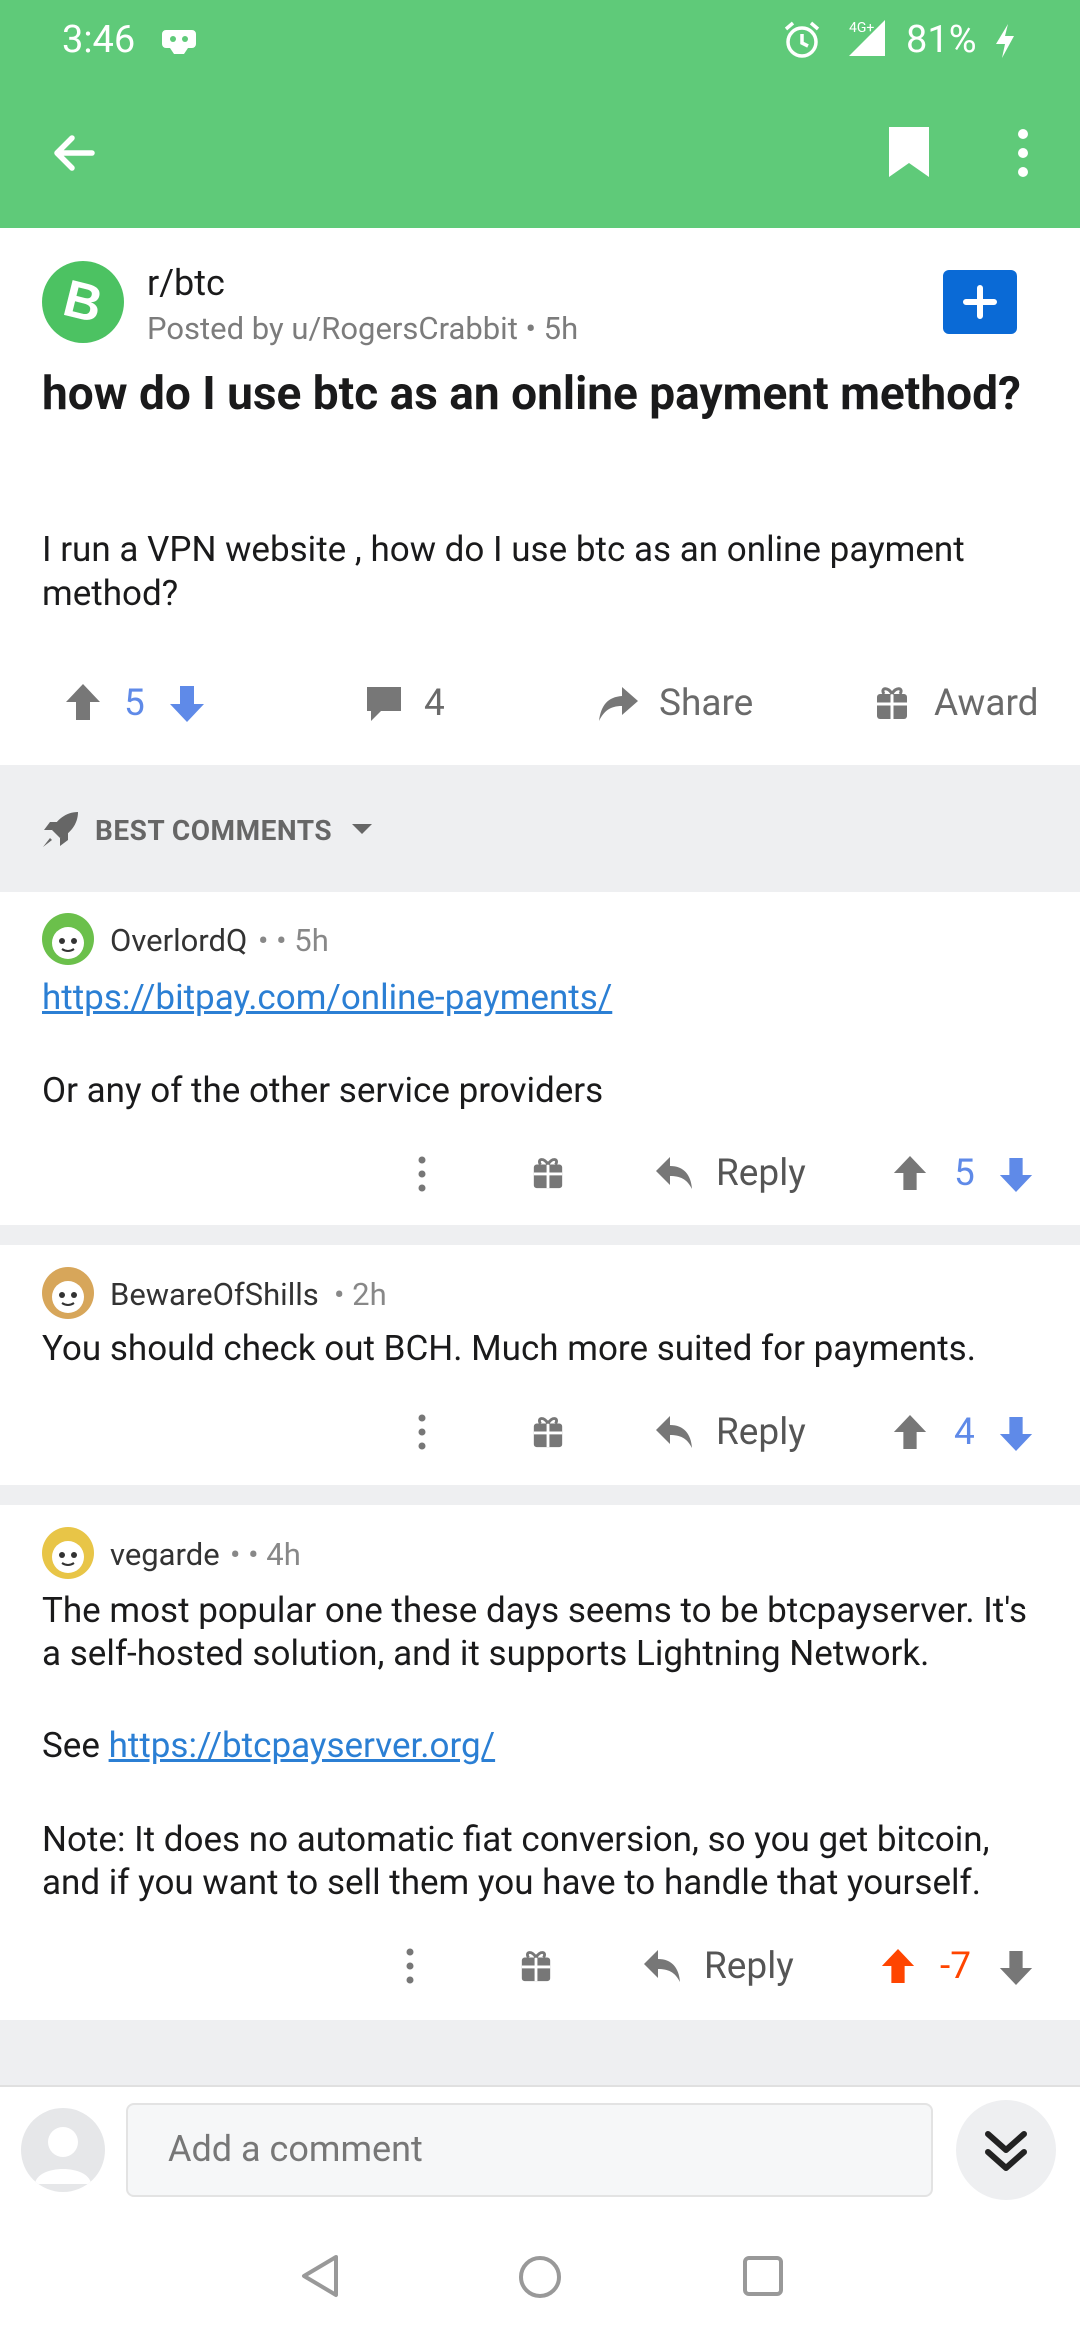  Describe the element at coordinates (293, 940) in the screenshot. I see `comment-meta: • • 5h` at that location.